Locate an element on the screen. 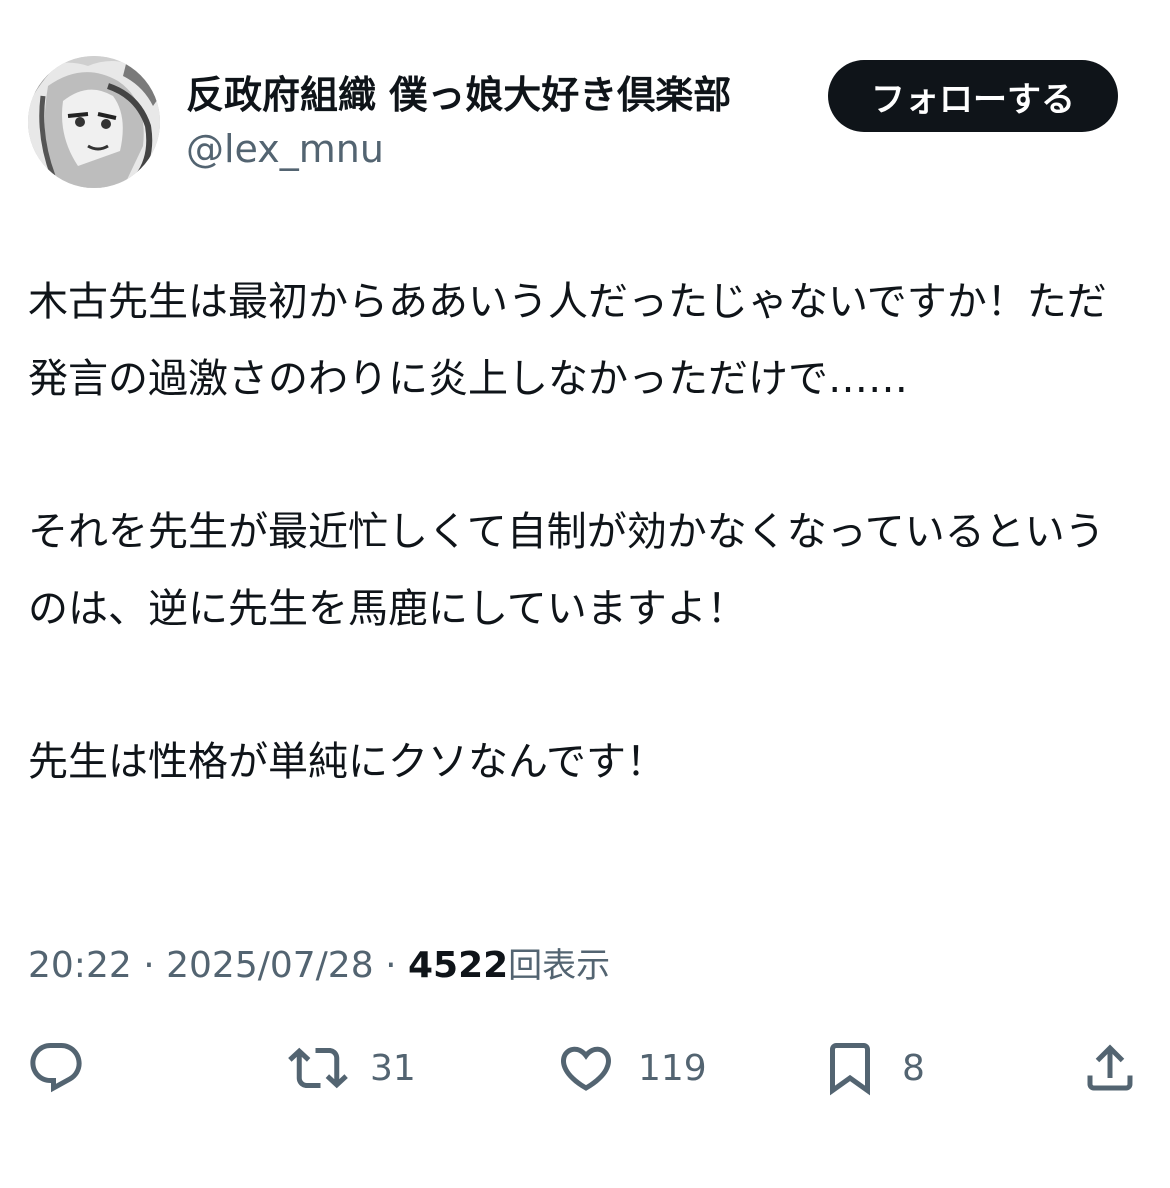 Image resolution: width=1170 pixels, height=1188 pixels. like-count: 119 is located at coordinates (672, 1068).